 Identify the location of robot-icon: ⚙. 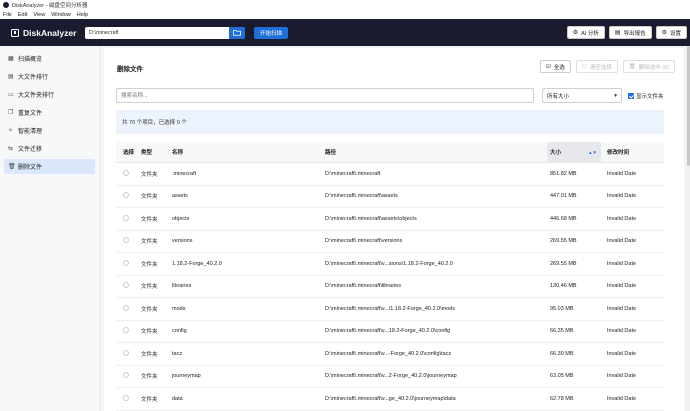
(575, 33).